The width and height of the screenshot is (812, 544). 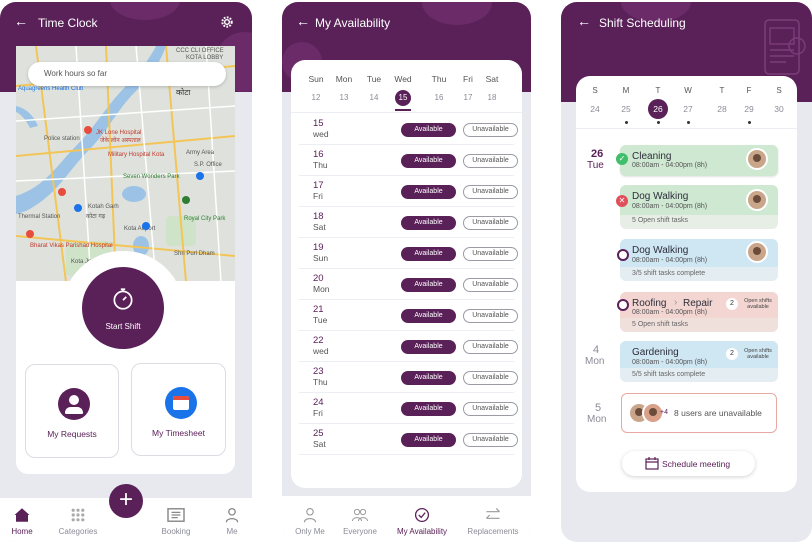 I want to click on map-label: Kota Airport, so click(x=140, y=229).